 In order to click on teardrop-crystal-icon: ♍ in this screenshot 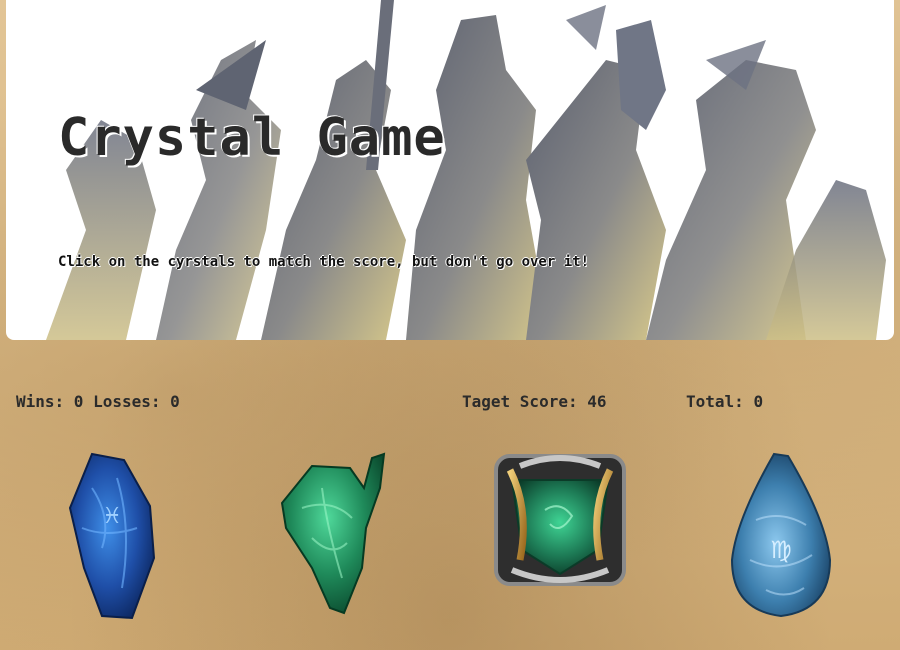, I will do `click(781, 535)`.